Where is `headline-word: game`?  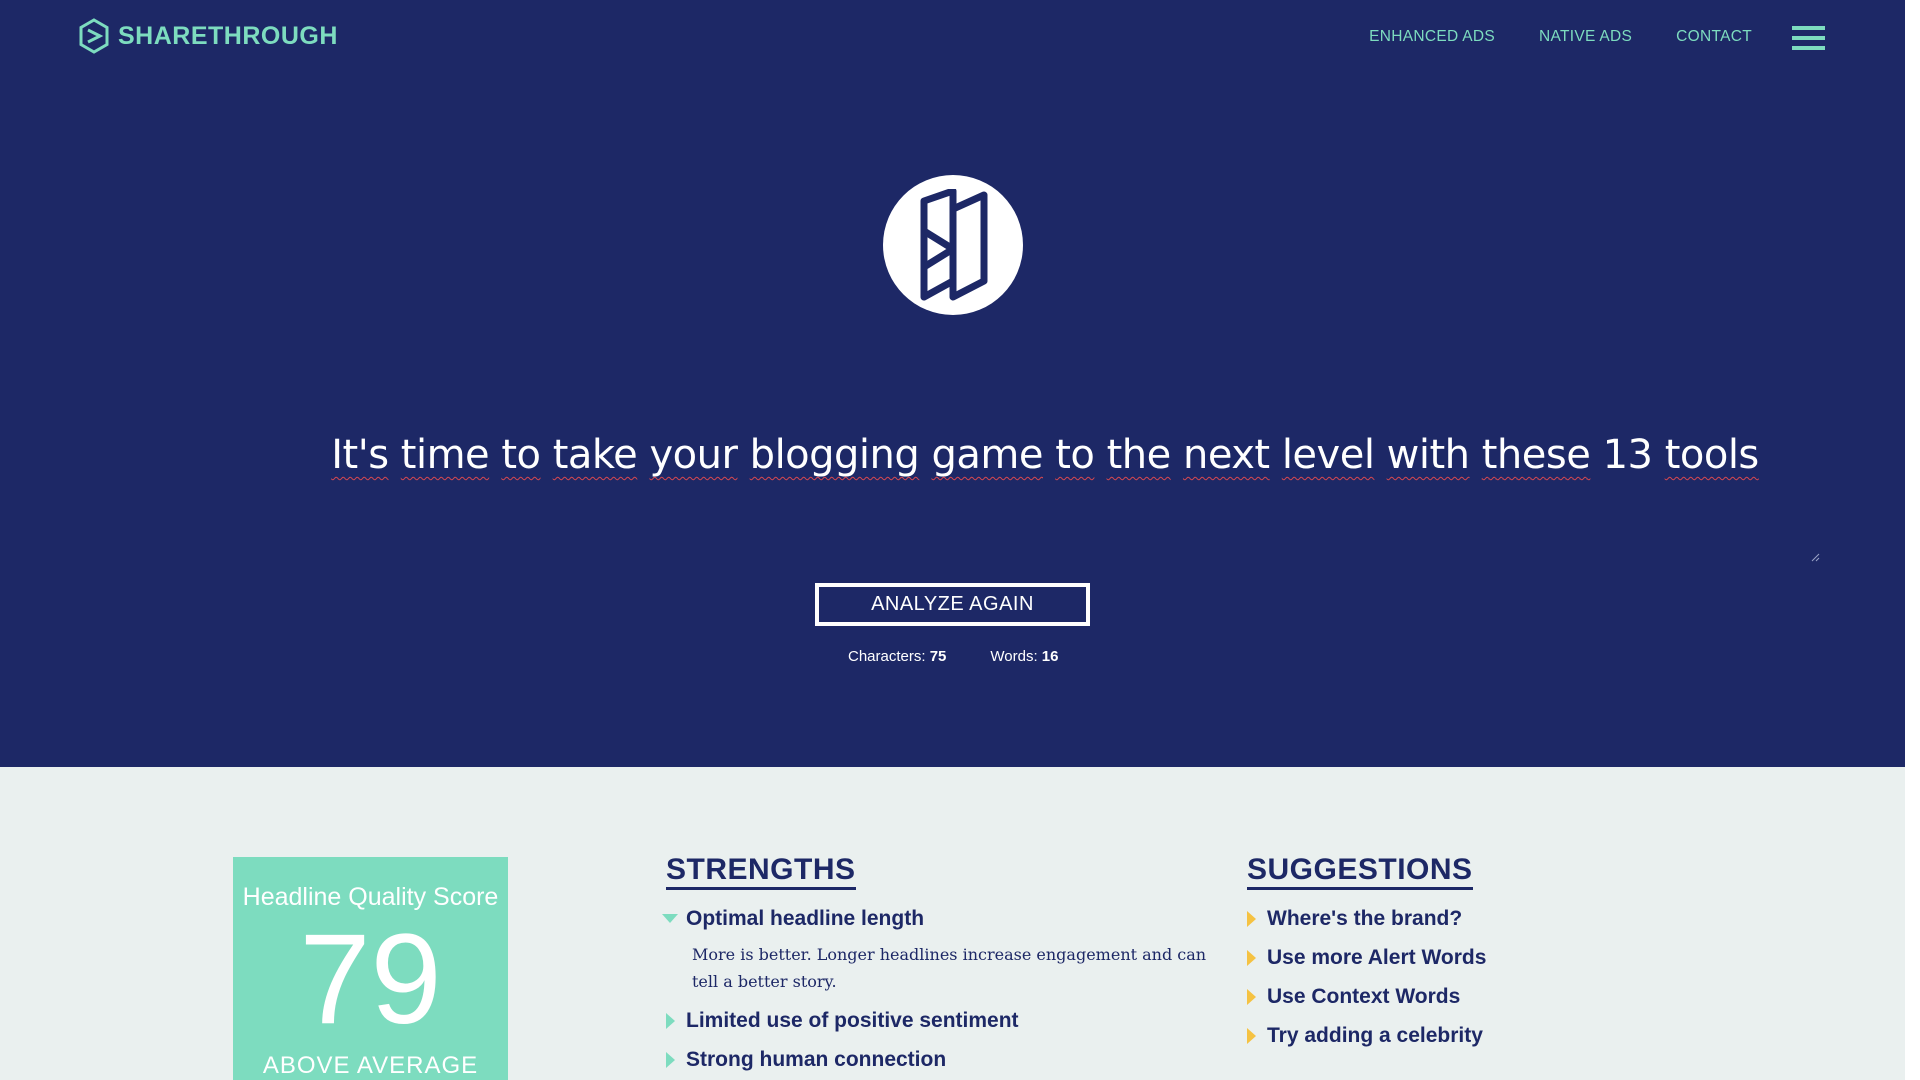 headline-word: game is located at coordinates (987, 455).